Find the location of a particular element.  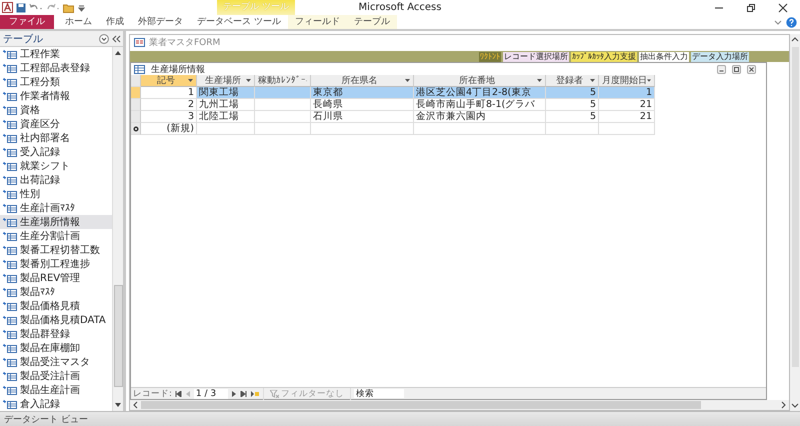

table-item: 製品REV管理 is located at coordinates (56, 278).